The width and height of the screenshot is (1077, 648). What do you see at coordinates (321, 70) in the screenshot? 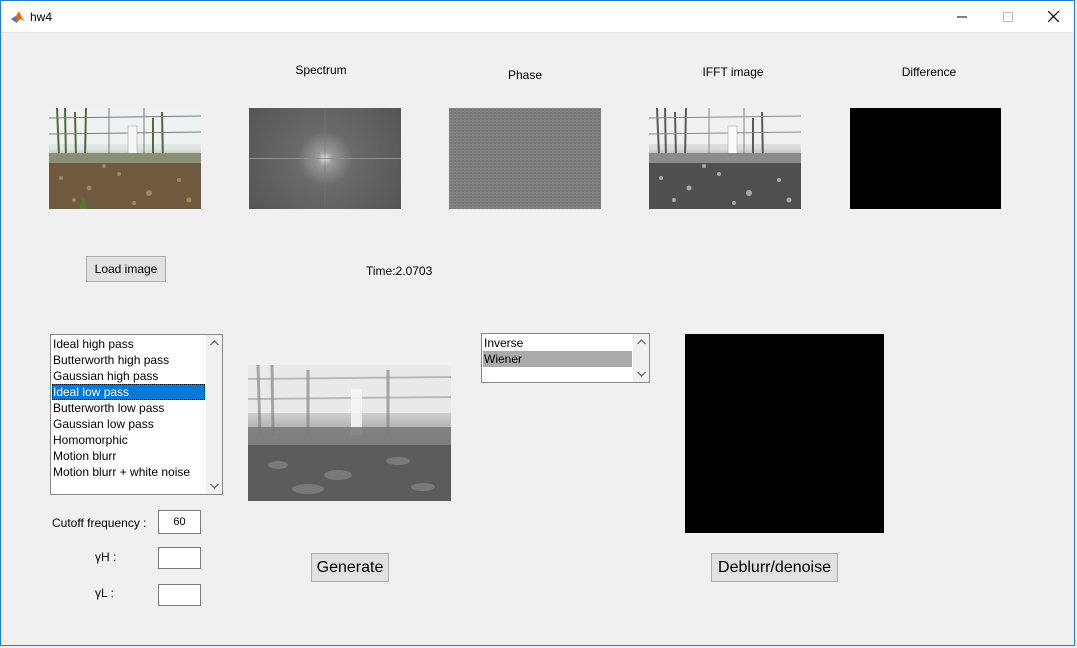
I see `spectrum-header: Spectrum` at bounding box center [321, 70].